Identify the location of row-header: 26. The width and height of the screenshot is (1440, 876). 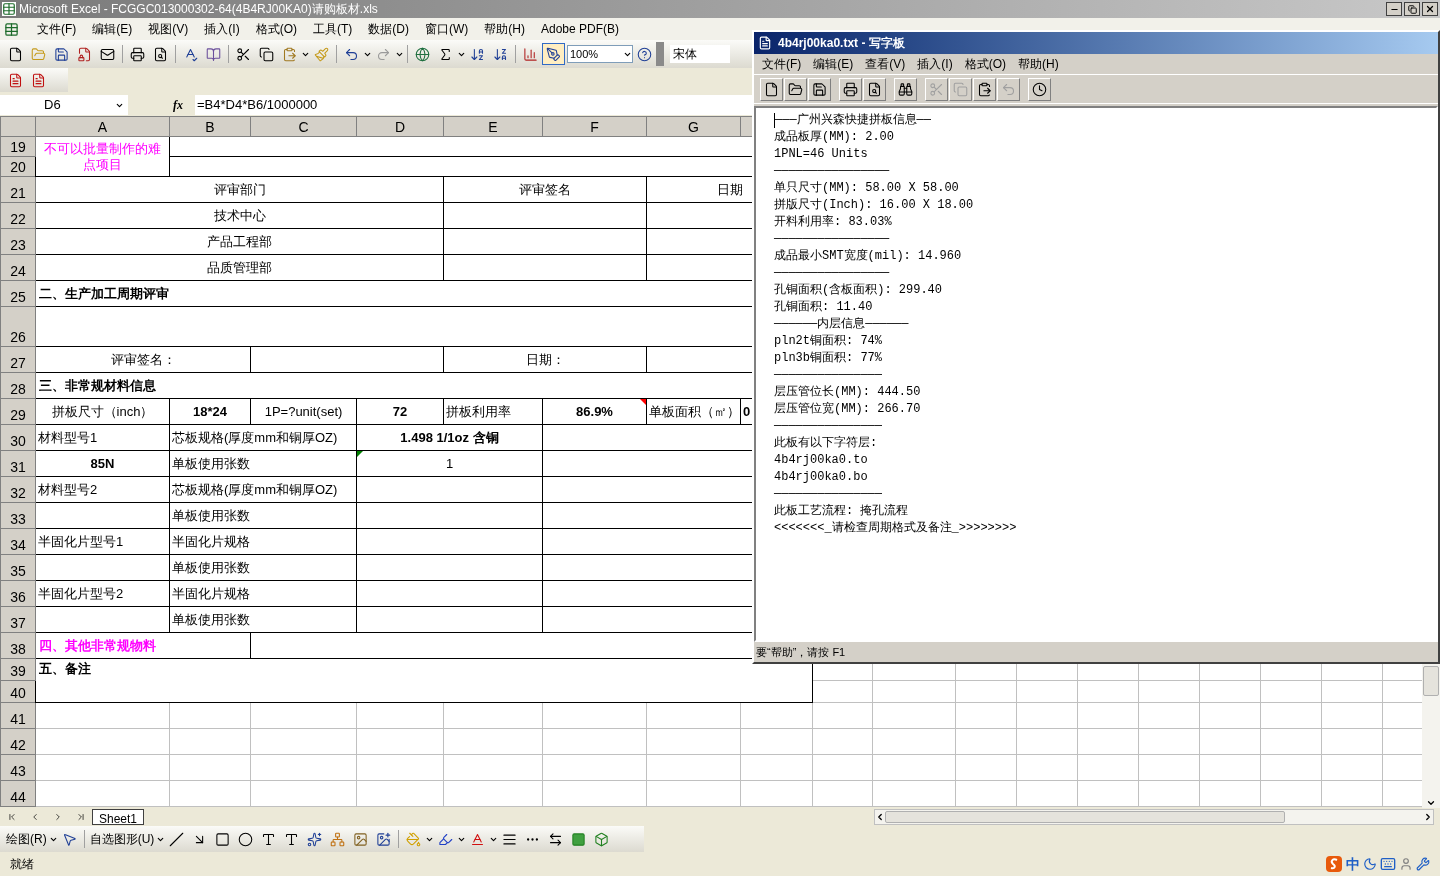
(18, 326).